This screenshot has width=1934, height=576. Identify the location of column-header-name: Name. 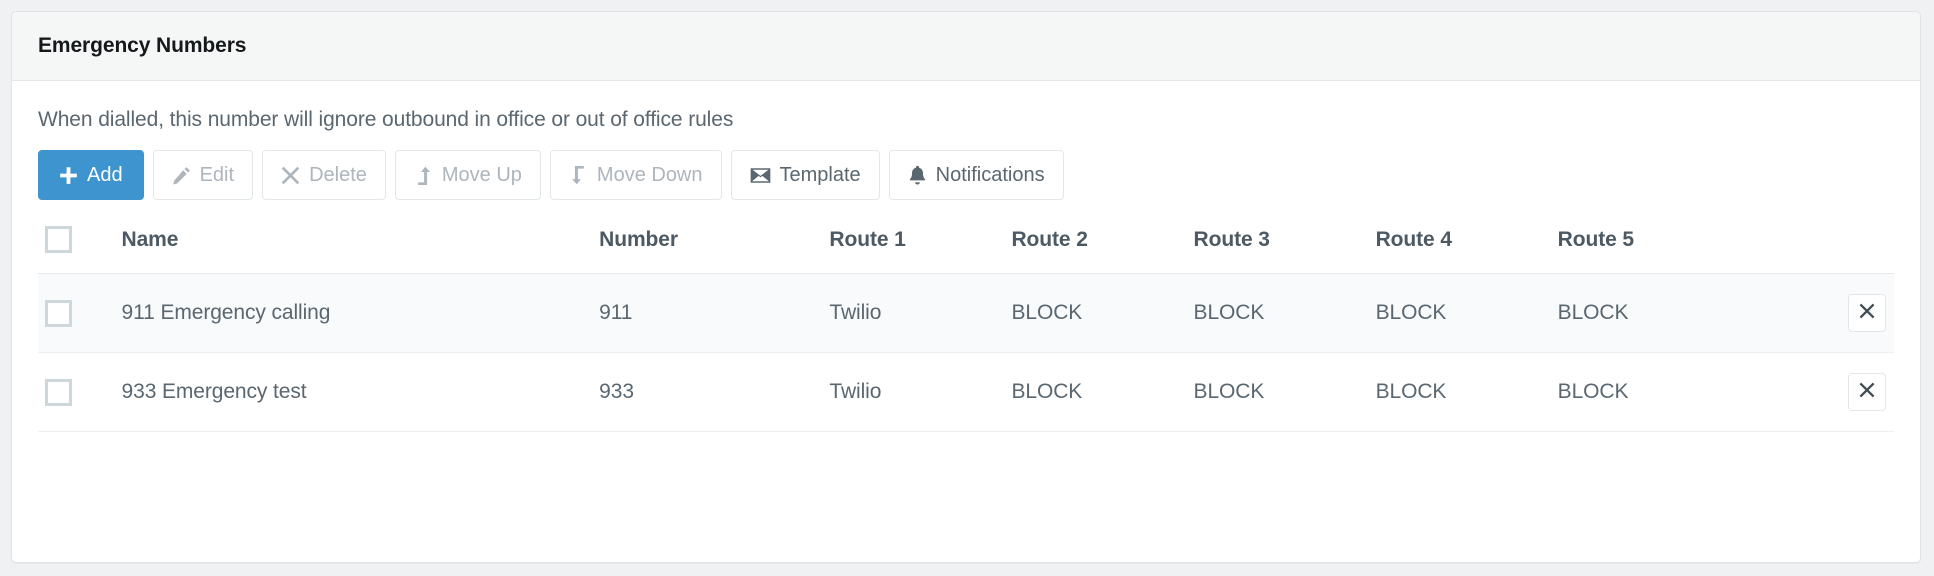
(360, 250).